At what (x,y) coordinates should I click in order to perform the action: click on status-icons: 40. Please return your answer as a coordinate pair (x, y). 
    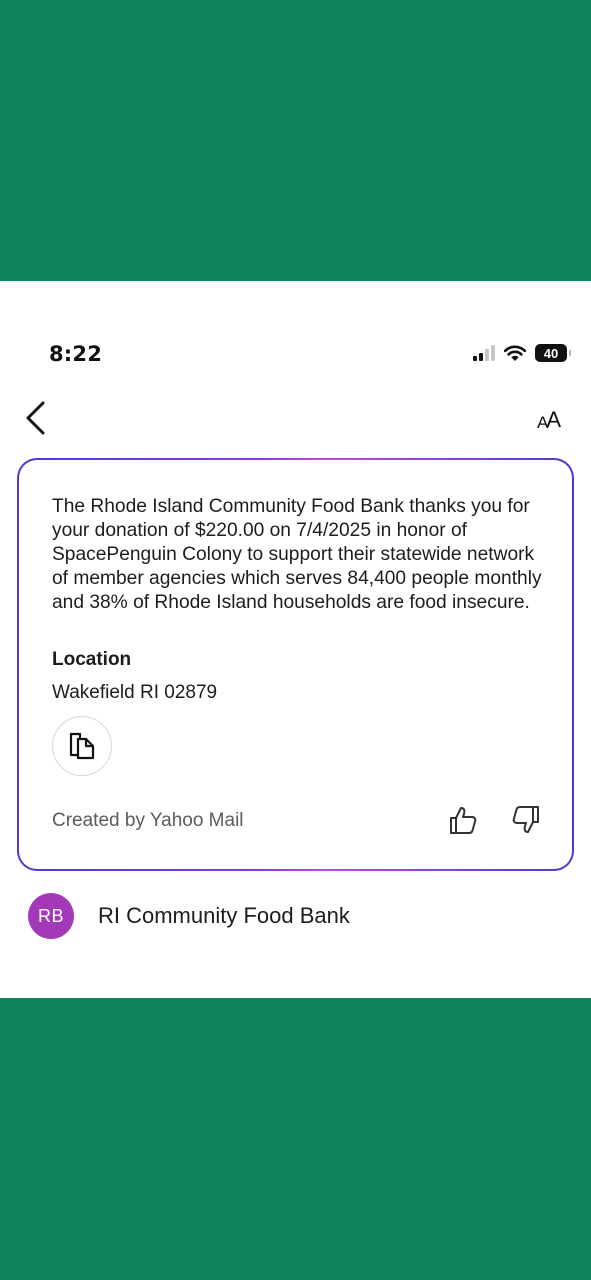
    Looking at the image, I should click on (522, 353).